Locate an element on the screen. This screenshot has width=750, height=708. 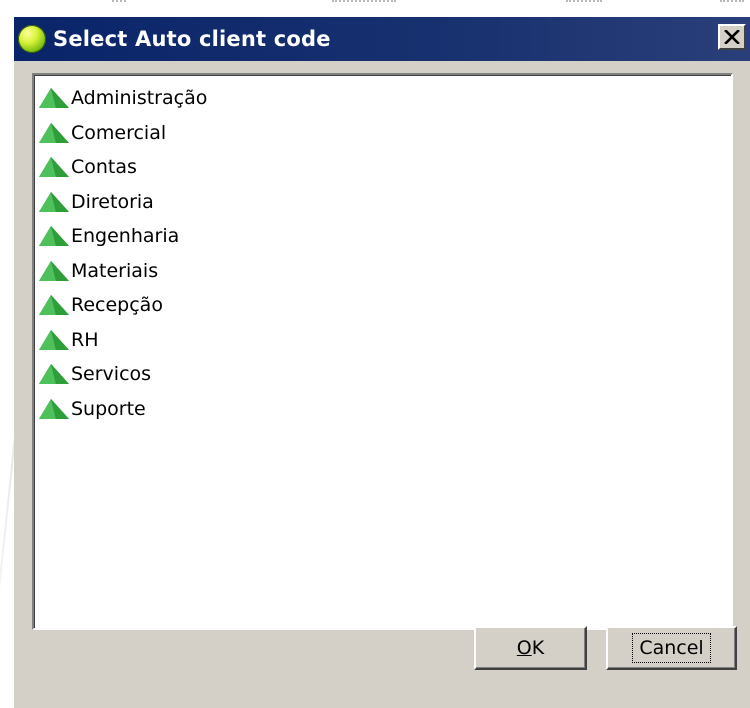
tree-item: Comercial is located at coordinates (383, 133).